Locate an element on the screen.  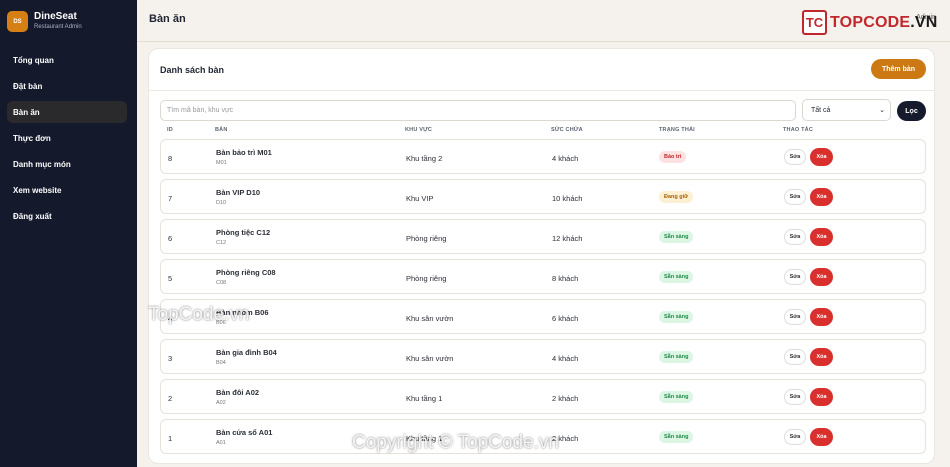
row-id: 6 is located at coordinates (170, 238).